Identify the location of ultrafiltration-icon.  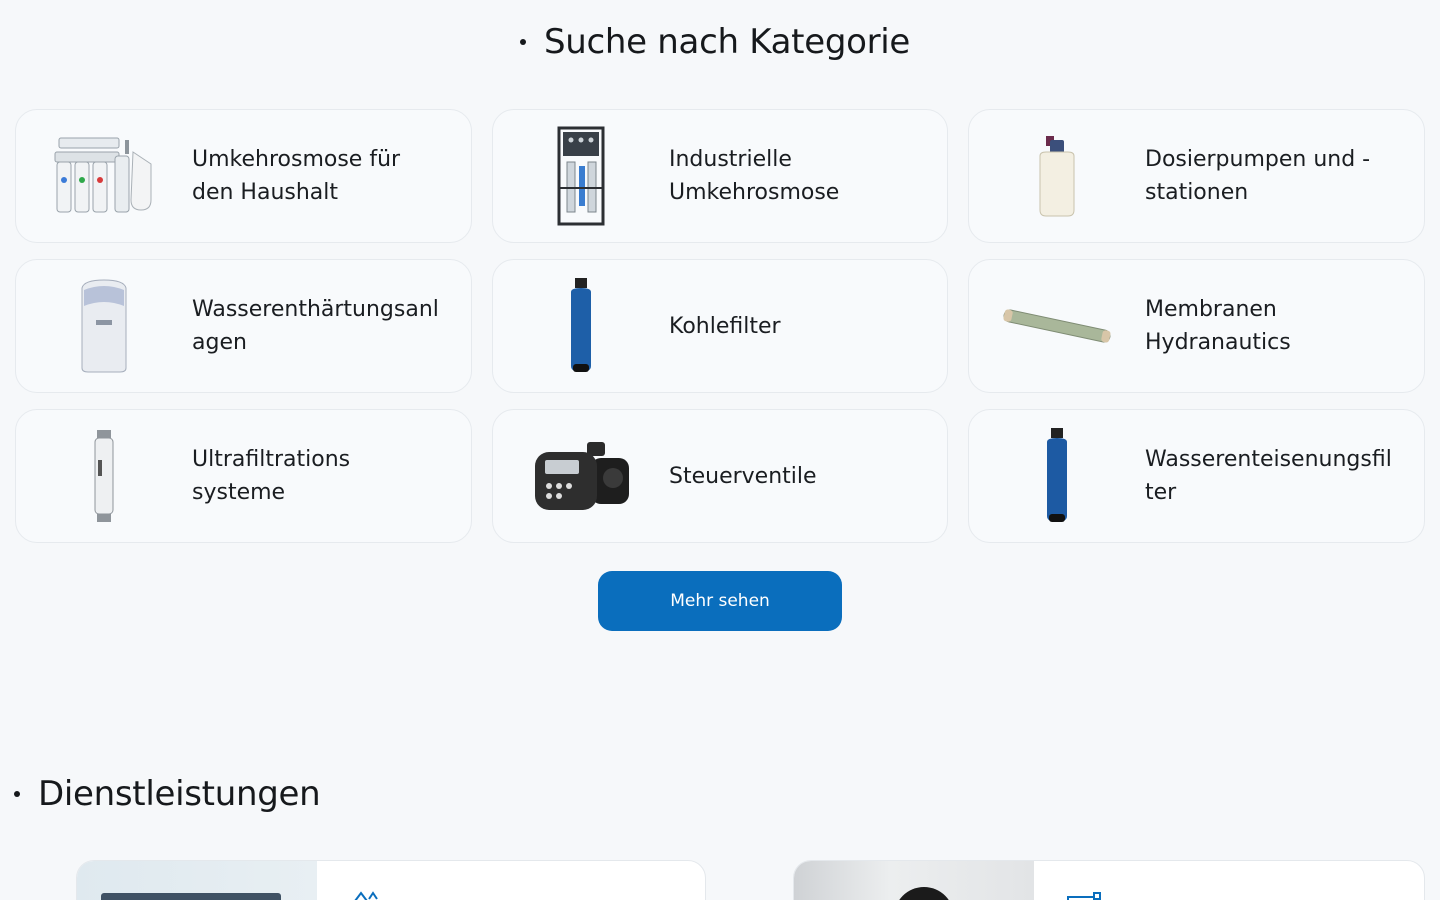
(104, 476).